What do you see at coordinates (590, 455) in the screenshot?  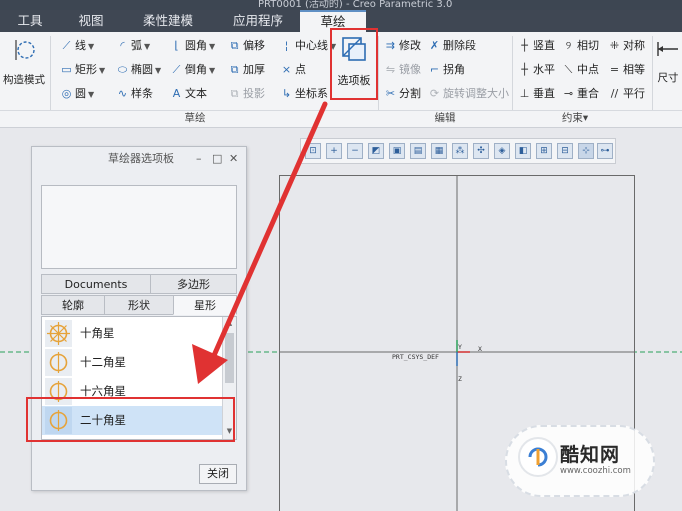 I see `watermark-brand: 酷知网` at bounding box center [590, 455].